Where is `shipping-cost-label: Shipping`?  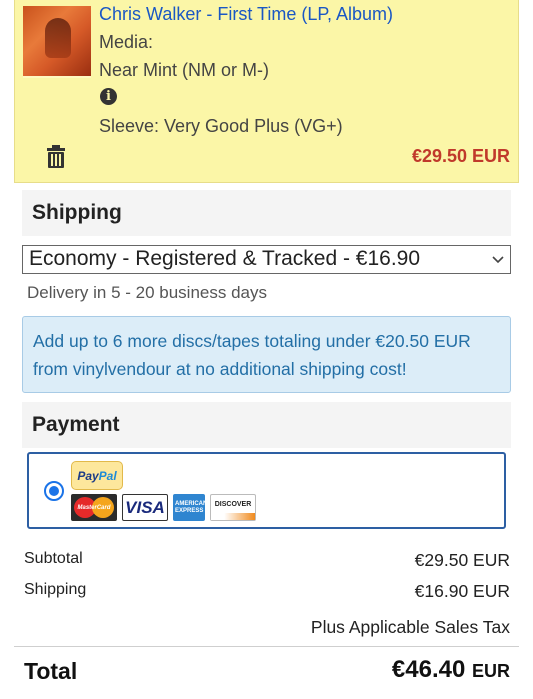
shipping-cost-label: Shipping is located at coordinates (55, 589).